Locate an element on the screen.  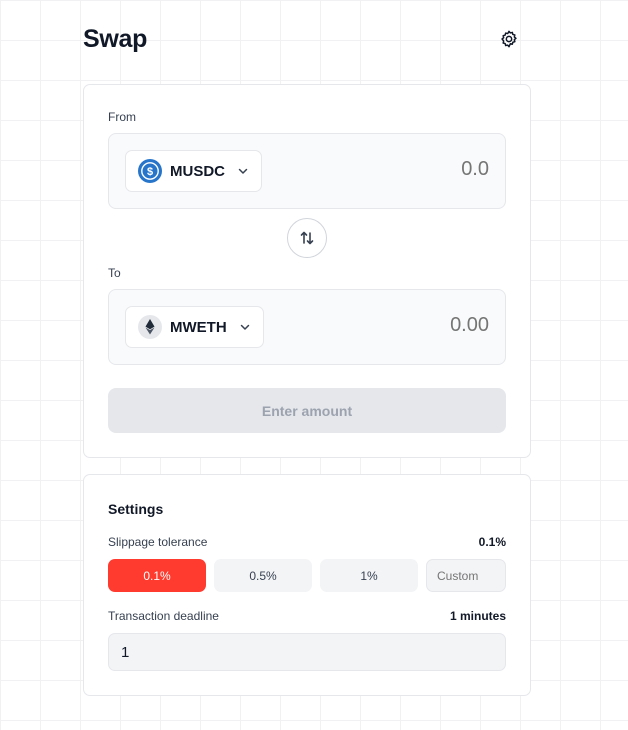
slippage-option-0-5: 0.5% is located at coordinates (263, 575).